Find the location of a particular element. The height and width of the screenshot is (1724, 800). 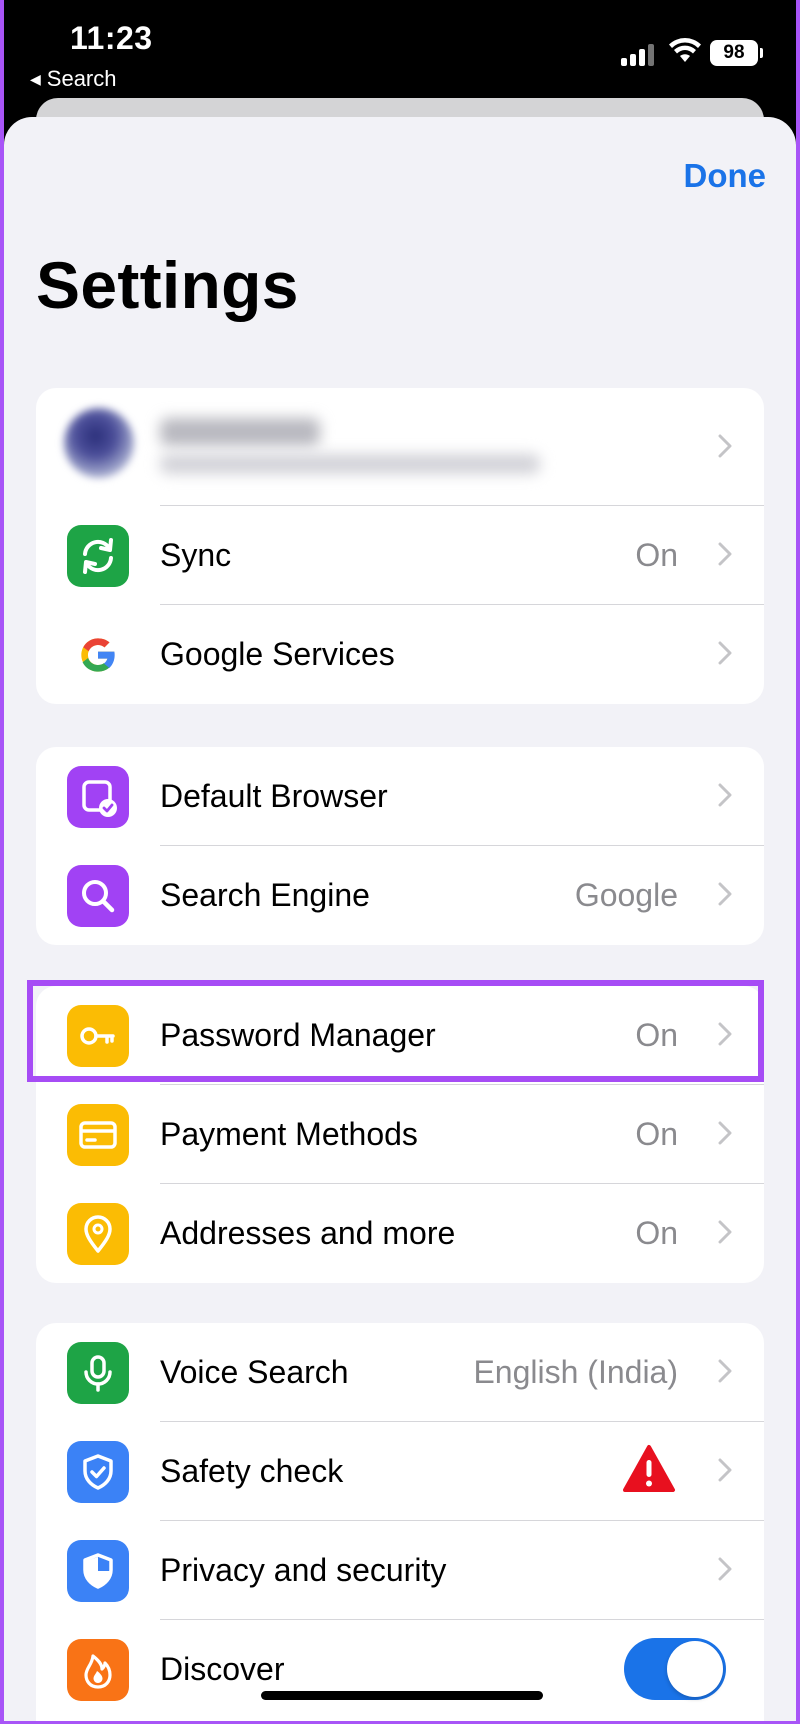

account-row is located at coordinates (400, 447).